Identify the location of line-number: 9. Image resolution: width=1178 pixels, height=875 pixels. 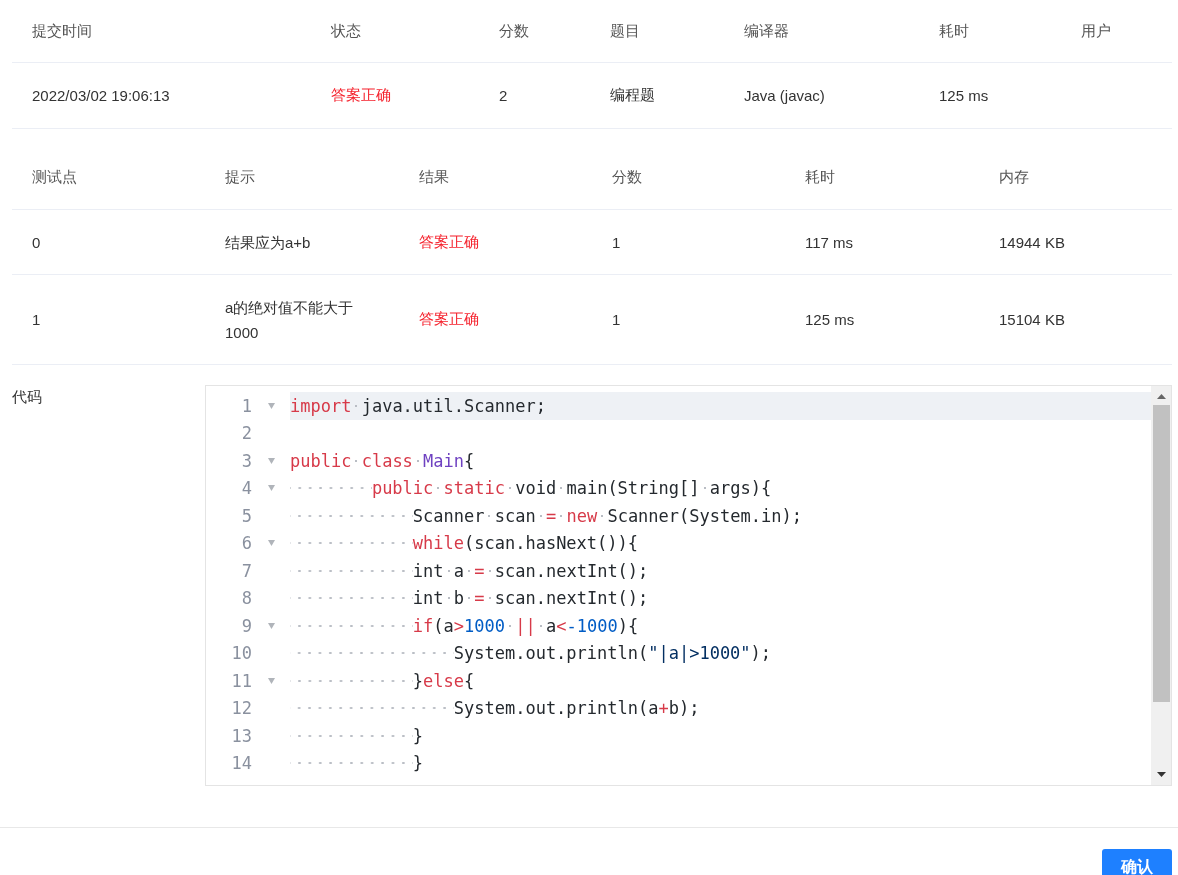
(246, 625).